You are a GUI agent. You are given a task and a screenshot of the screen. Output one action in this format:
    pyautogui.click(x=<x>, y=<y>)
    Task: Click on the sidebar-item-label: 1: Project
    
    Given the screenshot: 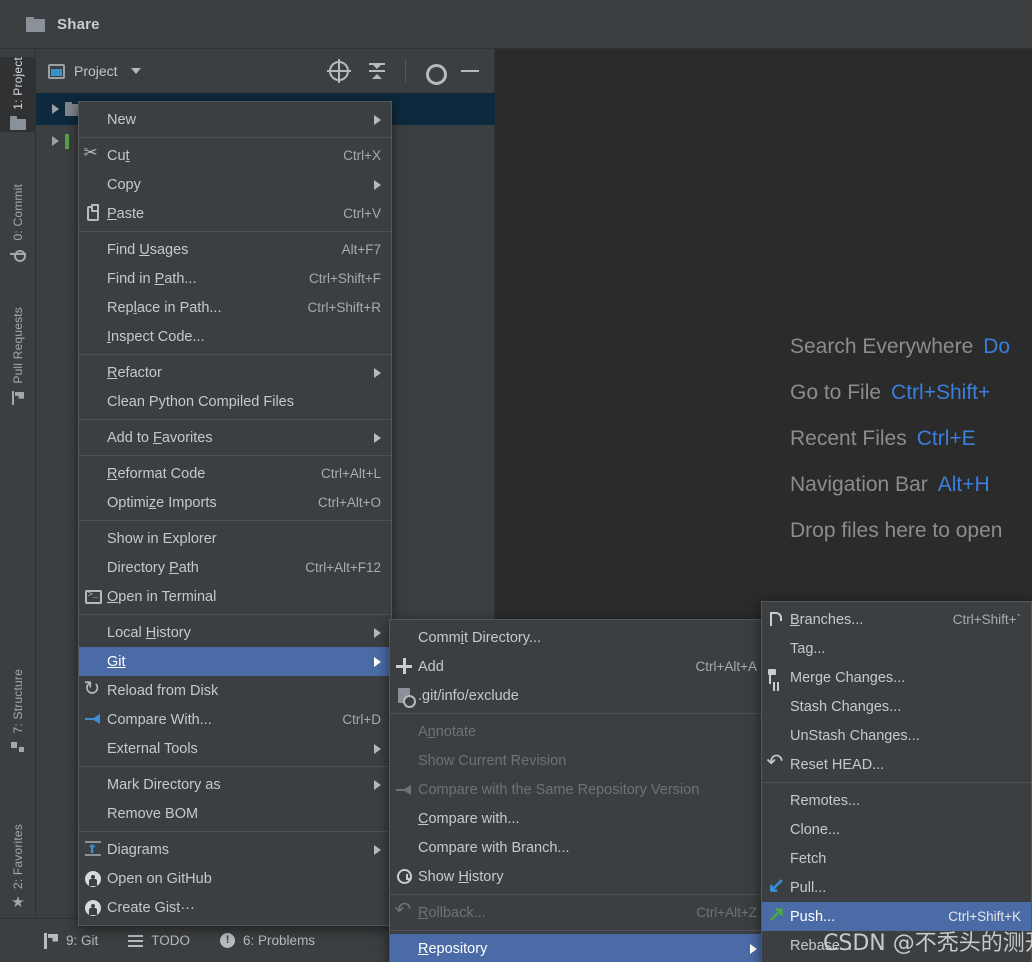 What is the action you would take?
    pyautogui.click(x=18, y=83)
    